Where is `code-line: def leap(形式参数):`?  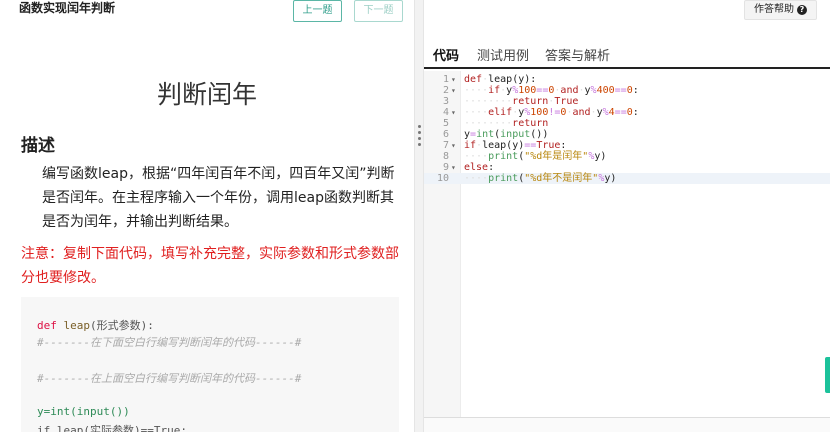 code-line: def leap(形式参数): is located at coordinates (95, 325).